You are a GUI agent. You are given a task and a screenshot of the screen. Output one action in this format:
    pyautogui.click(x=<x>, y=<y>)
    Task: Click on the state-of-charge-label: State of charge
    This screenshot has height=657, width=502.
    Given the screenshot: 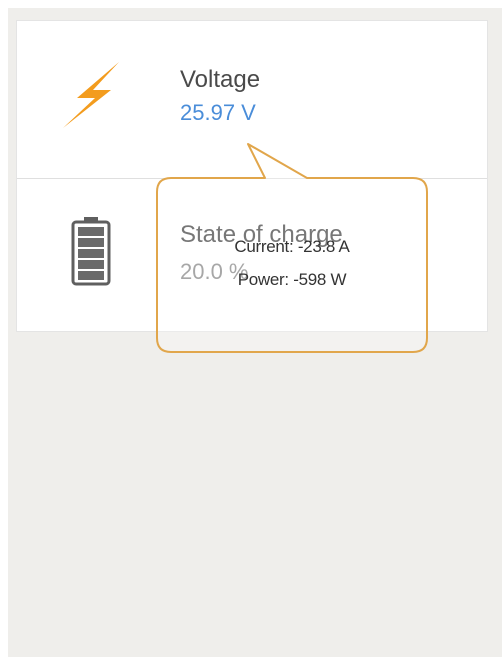 What is the action you would take?
    pyautogui.click(x=261, y=234)
    